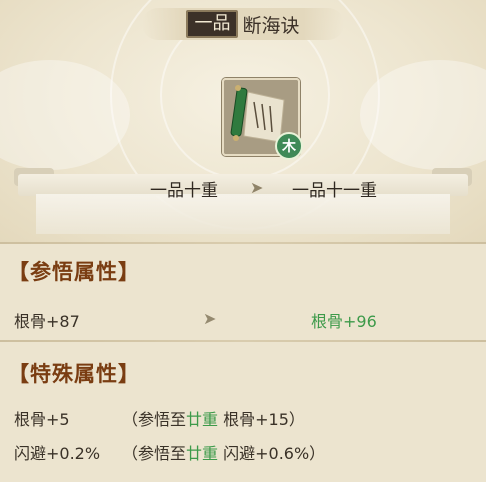  What do you see at coordinates (344, 321) in the screenshot?
I see `comprehension-next: 根骨+96` at bounding box center [344, 321].